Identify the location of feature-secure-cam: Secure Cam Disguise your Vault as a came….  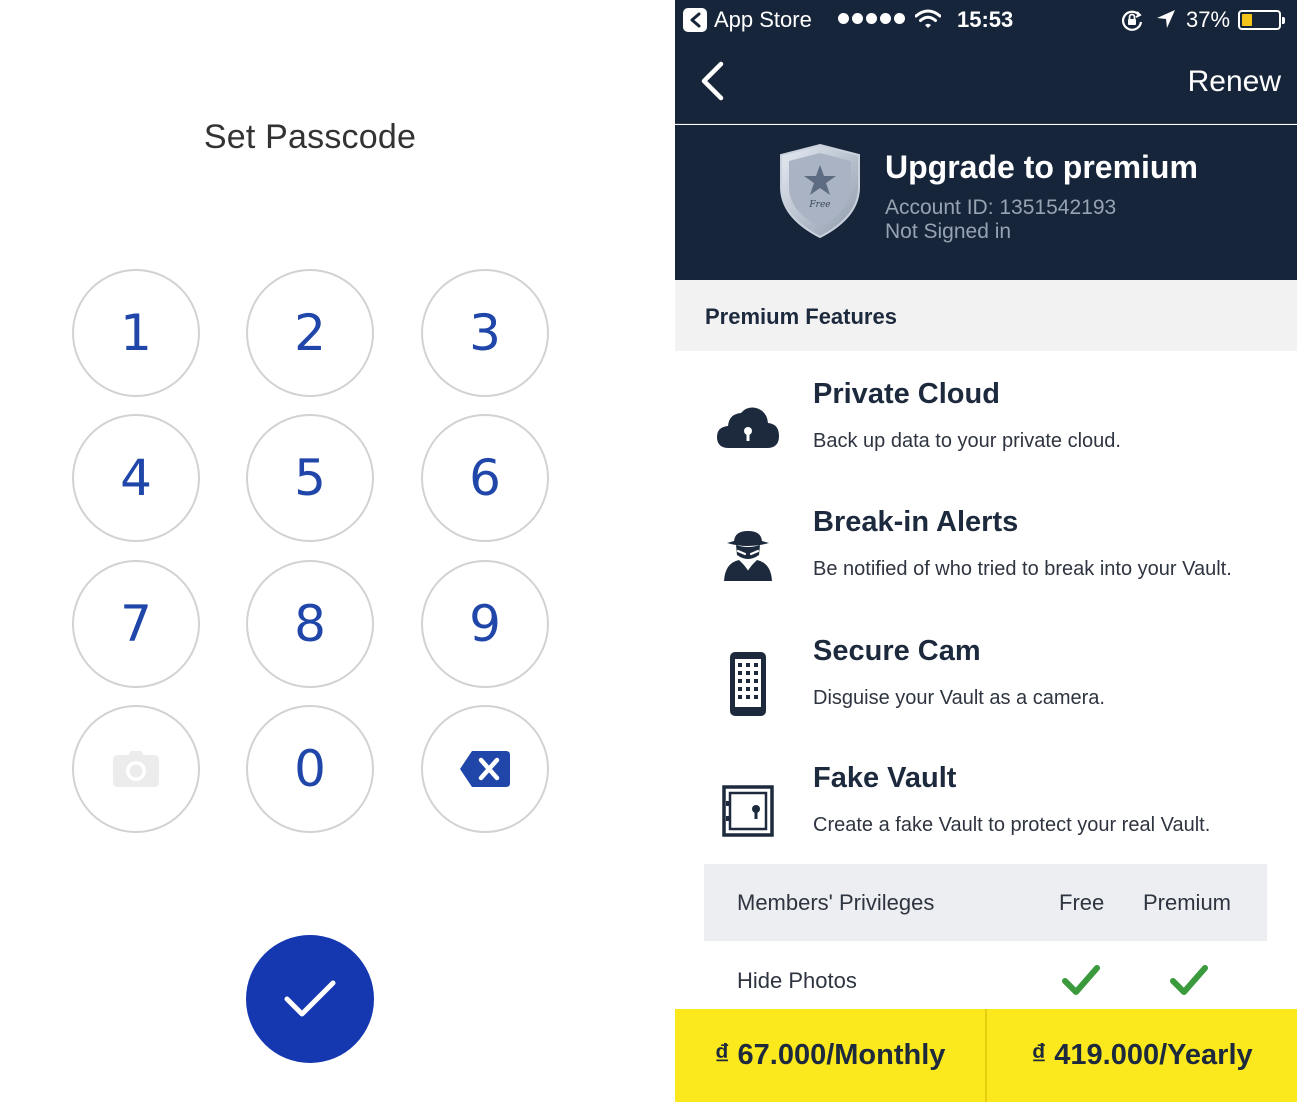
(986, 697).